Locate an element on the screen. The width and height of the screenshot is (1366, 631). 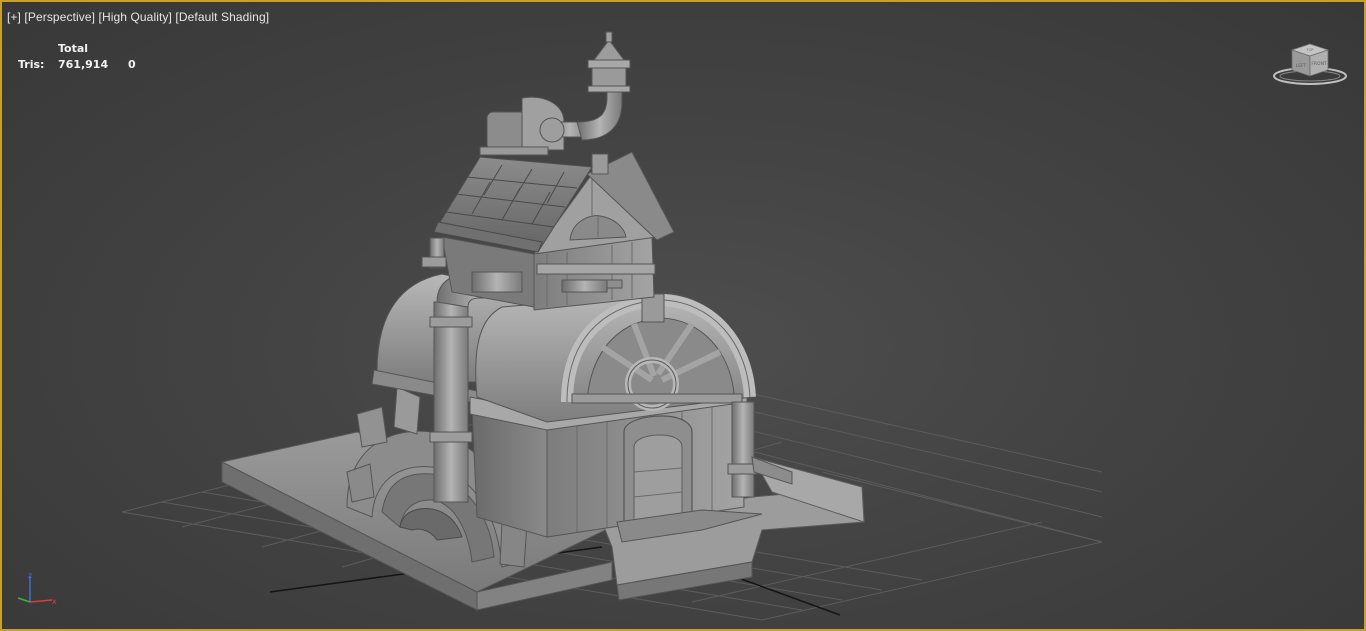
viewcube-face-front: FRONT is located at coordinates (1319, 64).